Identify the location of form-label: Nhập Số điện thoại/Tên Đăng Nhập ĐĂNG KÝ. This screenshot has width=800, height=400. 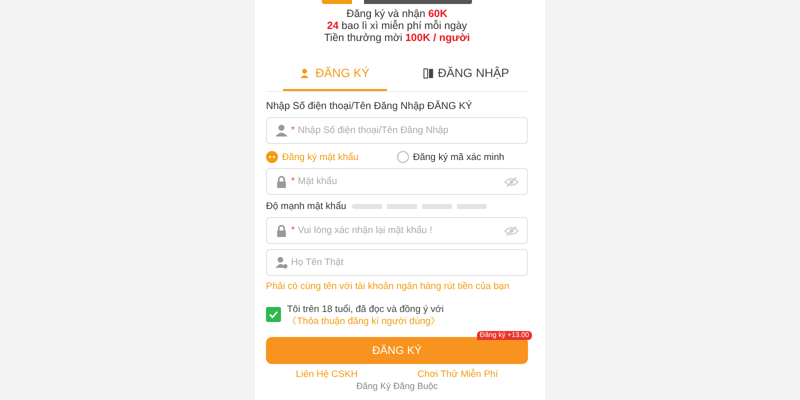
(370, 106).